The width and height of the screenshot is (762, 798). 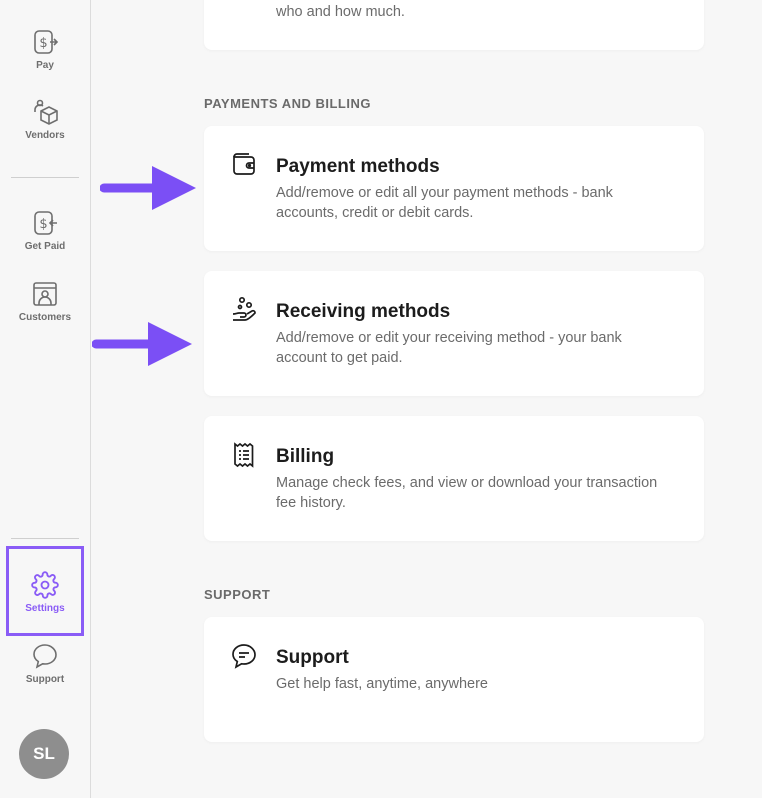 What do you see at coordinates (45, 585) in the screenshot?
I see `gear-icon` at bounding box center [45, 585].